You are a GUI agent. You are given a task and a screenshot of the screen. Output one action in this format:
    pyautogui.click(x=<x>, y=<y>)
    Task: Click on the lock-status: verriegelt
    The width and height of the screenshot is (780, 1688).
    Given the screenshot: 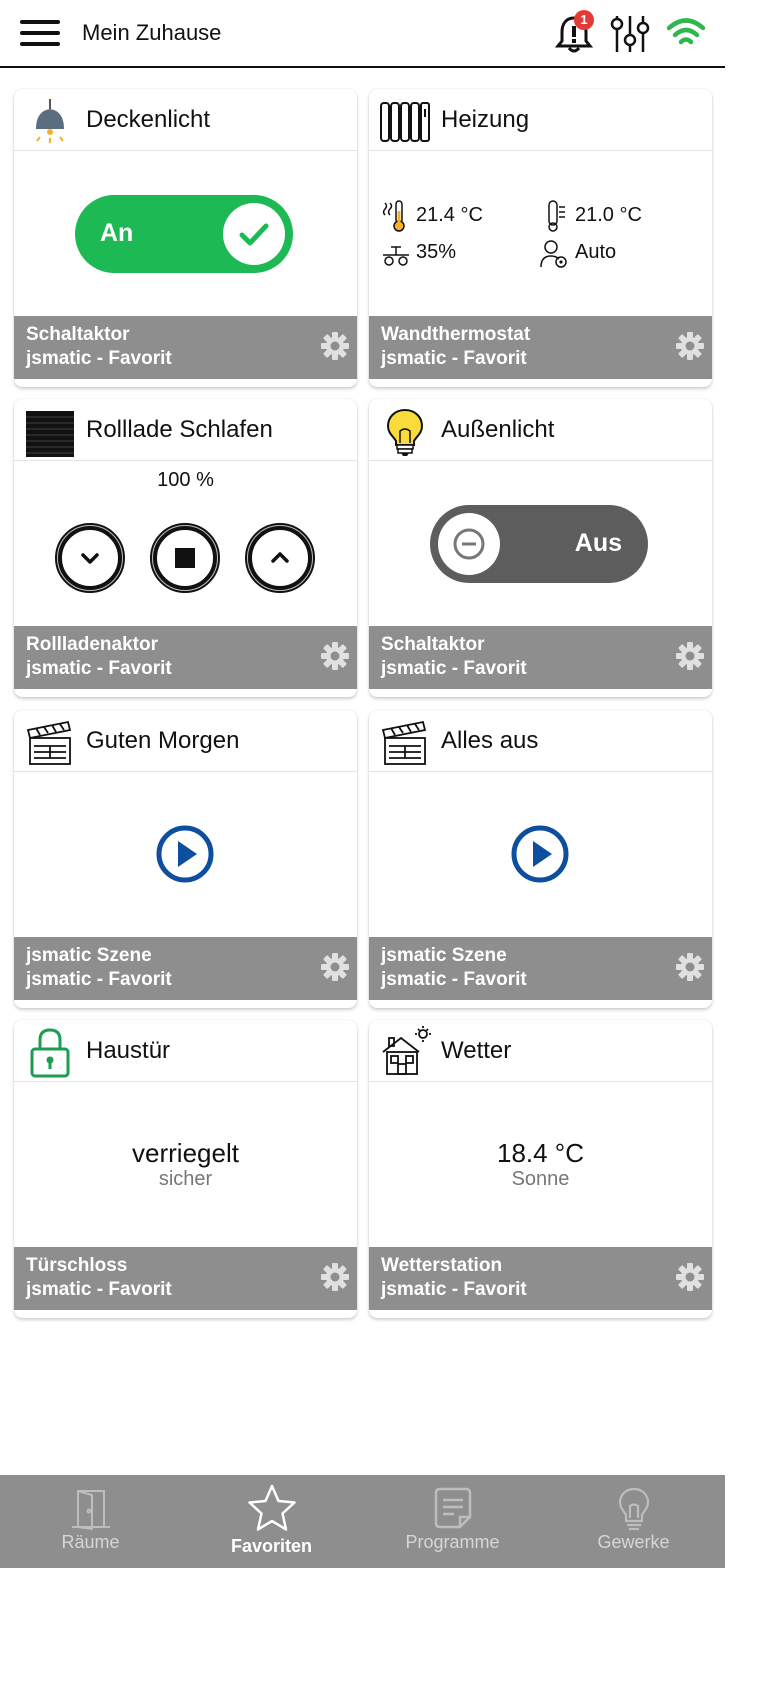 What is the action you would take?
    pyautogui.click(x=185, y=1153)
    